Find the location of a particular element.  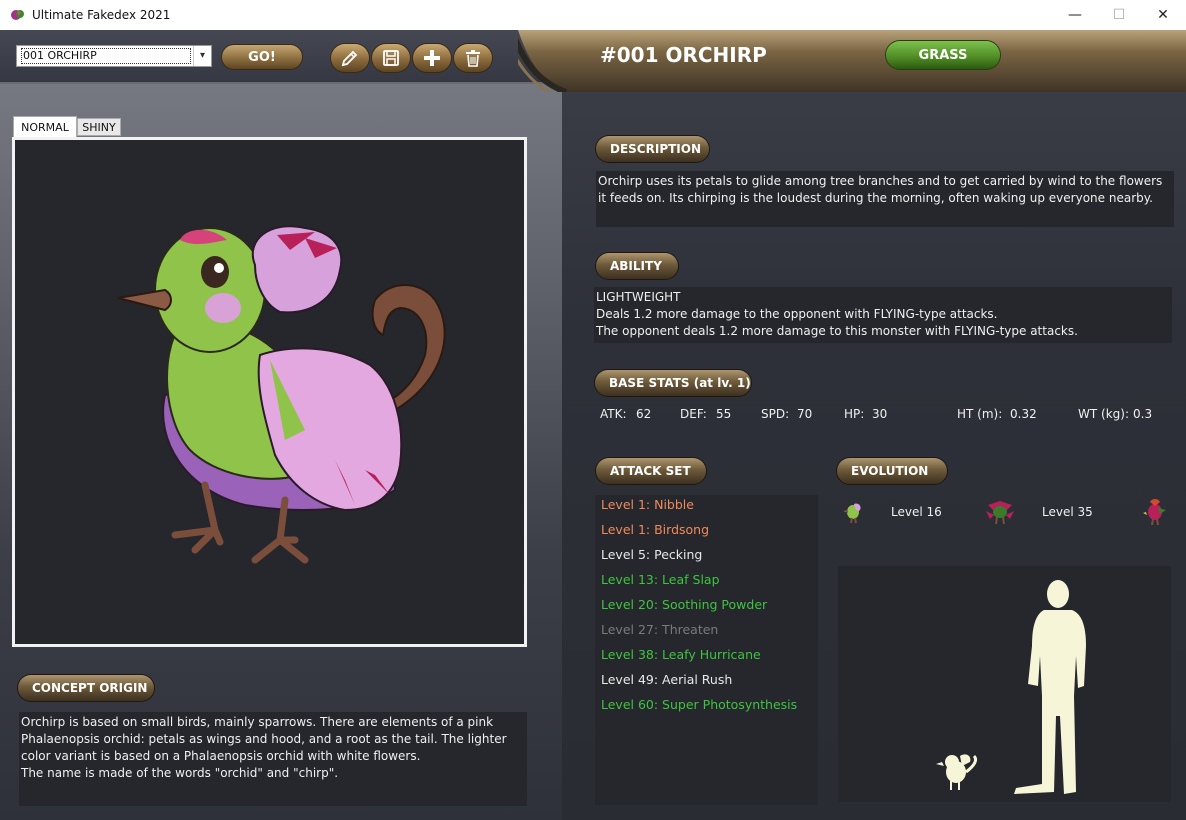

evolution-stage-3-icon is located at coordinates (1154, 512).